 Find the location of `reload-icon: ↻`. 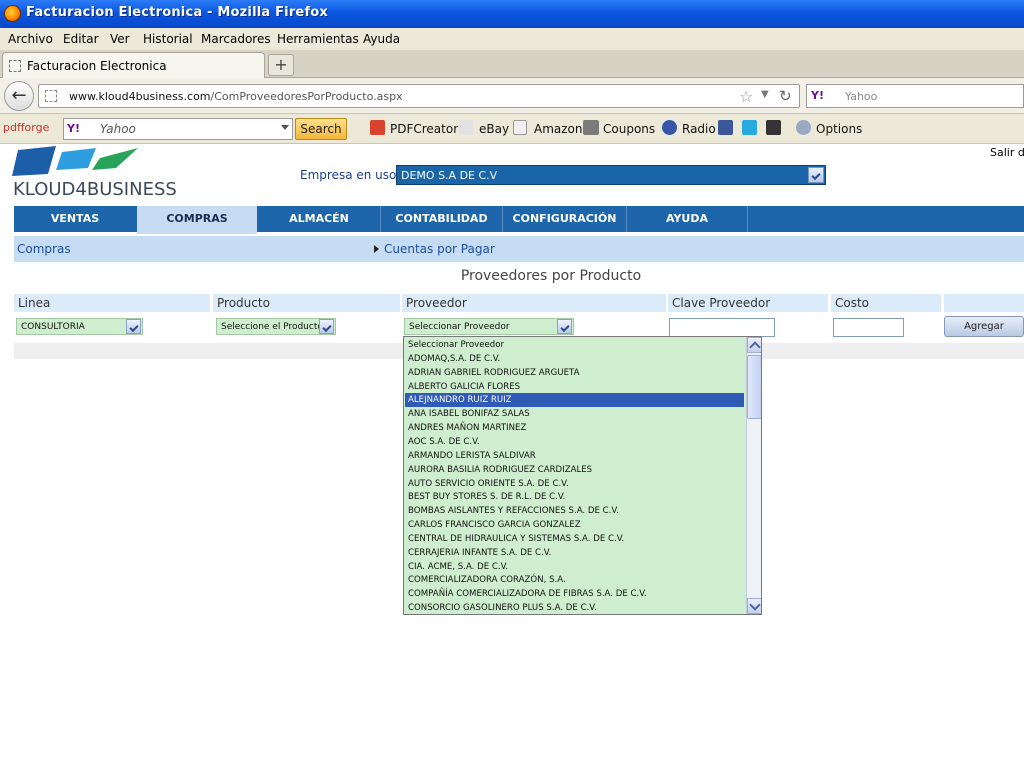

reload-icon: ↻ is located at coordinates (785, 96).